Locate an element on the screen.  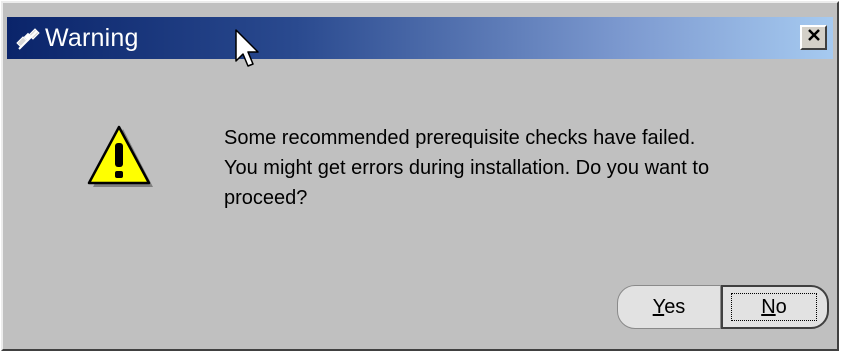
yes-button: Yes is located at coordinates (669, 307).